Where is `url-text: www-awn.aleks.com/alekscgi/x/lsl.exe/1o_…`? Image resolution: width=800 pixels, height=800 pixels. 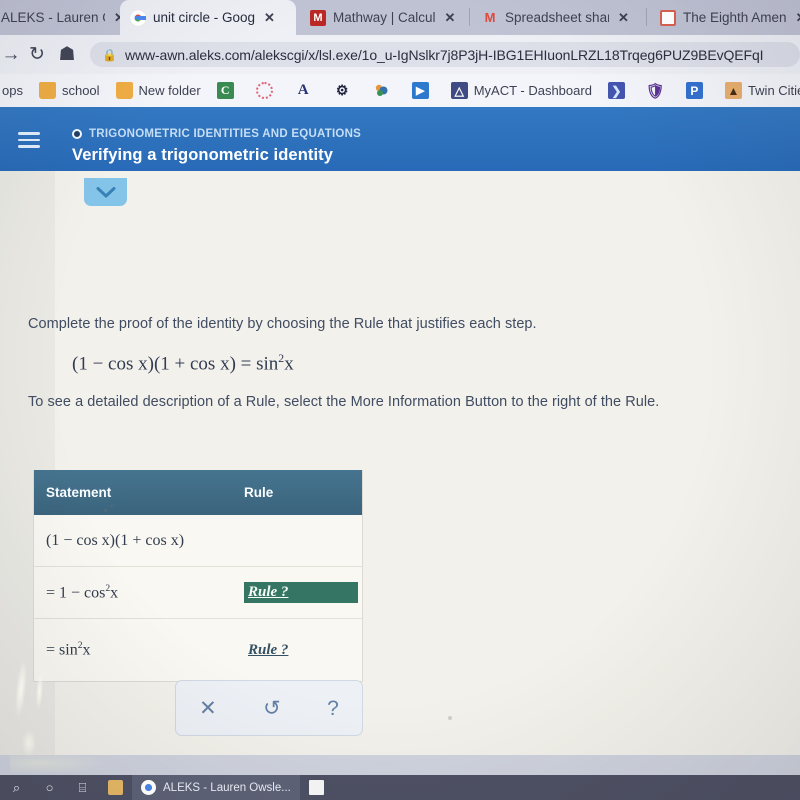 url-text: www-awn.aleks.com/alekscgi/x/lsl.exe/1o_… is located at coordinates (444, 54).